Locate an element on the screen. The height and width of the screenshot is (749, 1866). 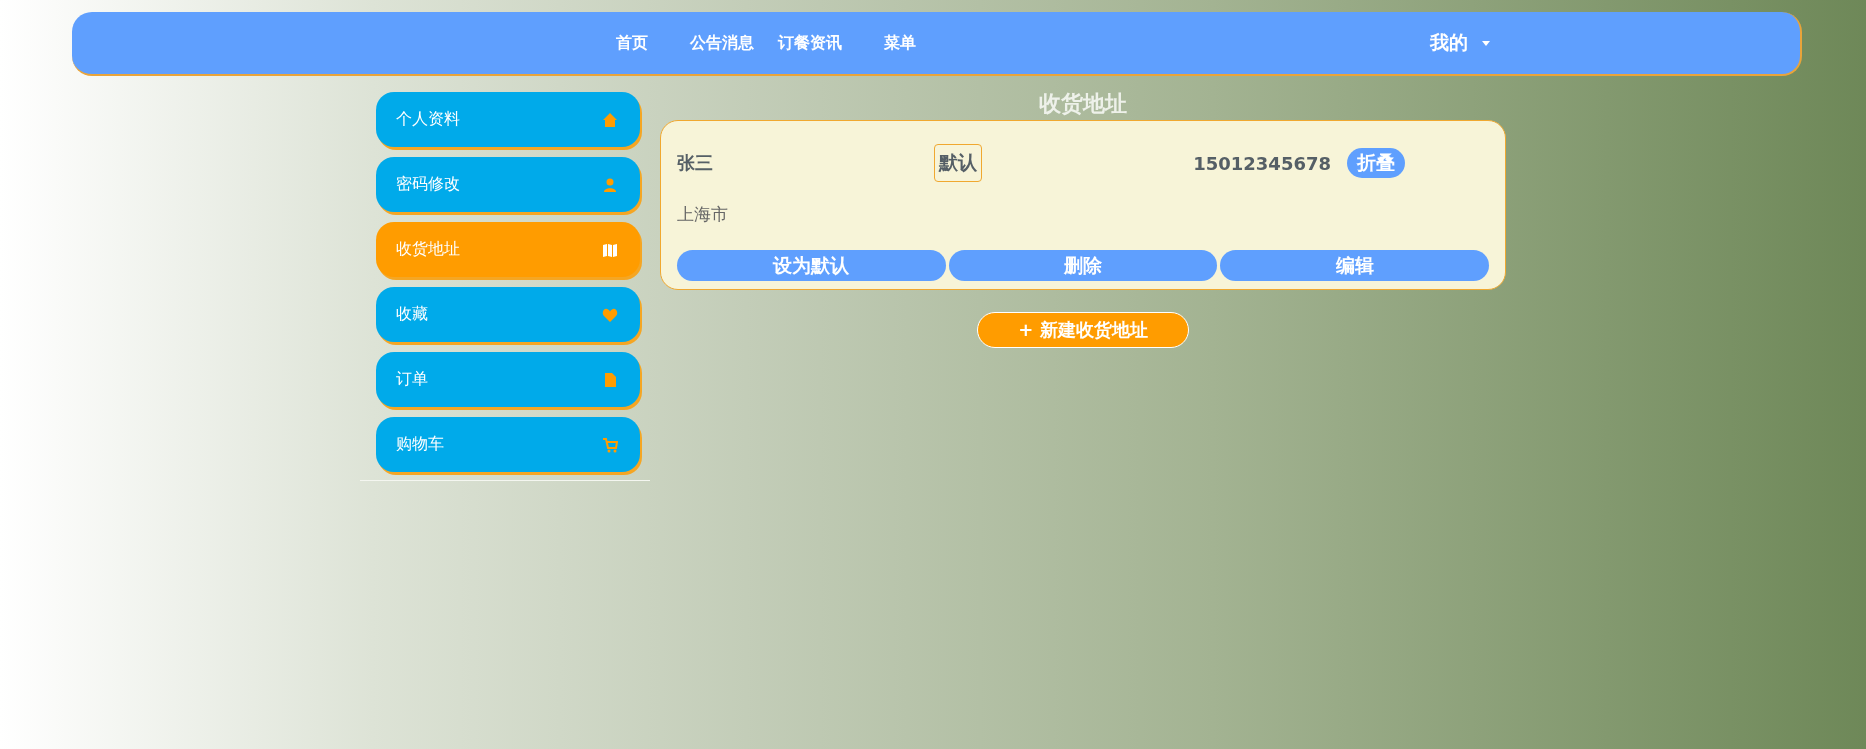
map-icon is located at coordinates (610, 249).